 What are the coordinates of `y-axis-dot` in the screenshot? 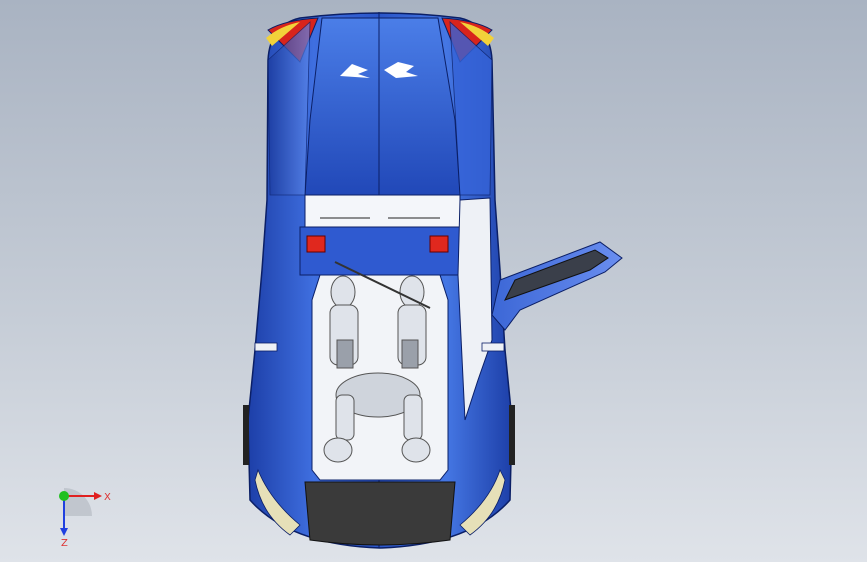 It's located at (64, 496).